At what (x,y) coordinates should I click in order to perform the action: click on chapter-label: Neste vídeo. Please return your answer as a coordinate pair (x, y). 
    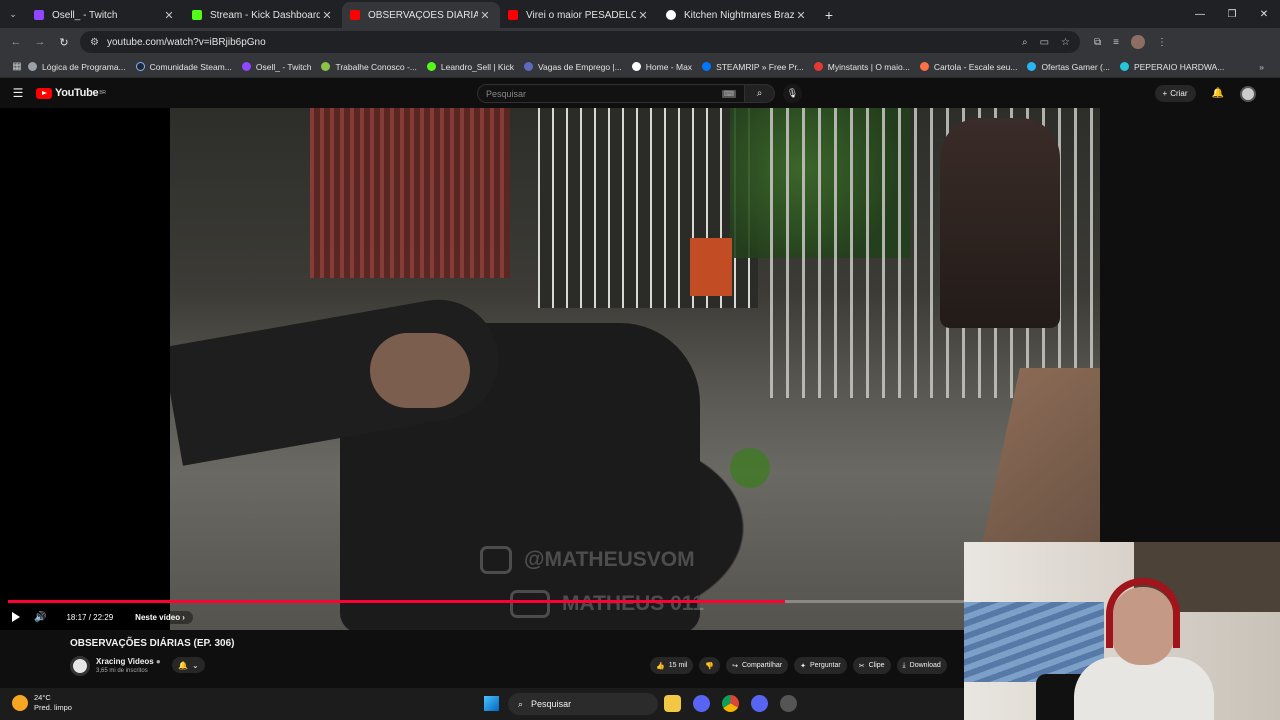
    Looking at the image, I should click on (158, 617).